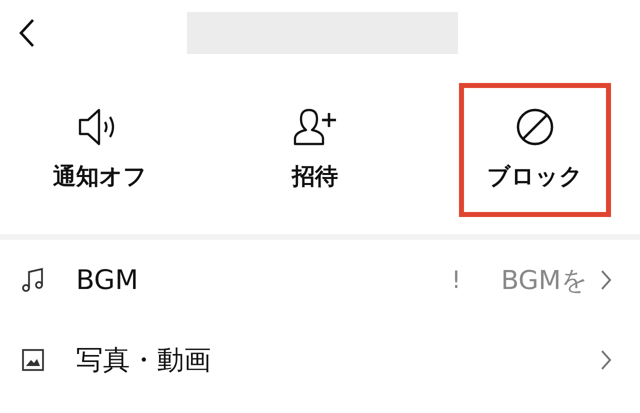 The image size is (640, 413). I want to click on action-button: 通知オフ, so click(100, 150).